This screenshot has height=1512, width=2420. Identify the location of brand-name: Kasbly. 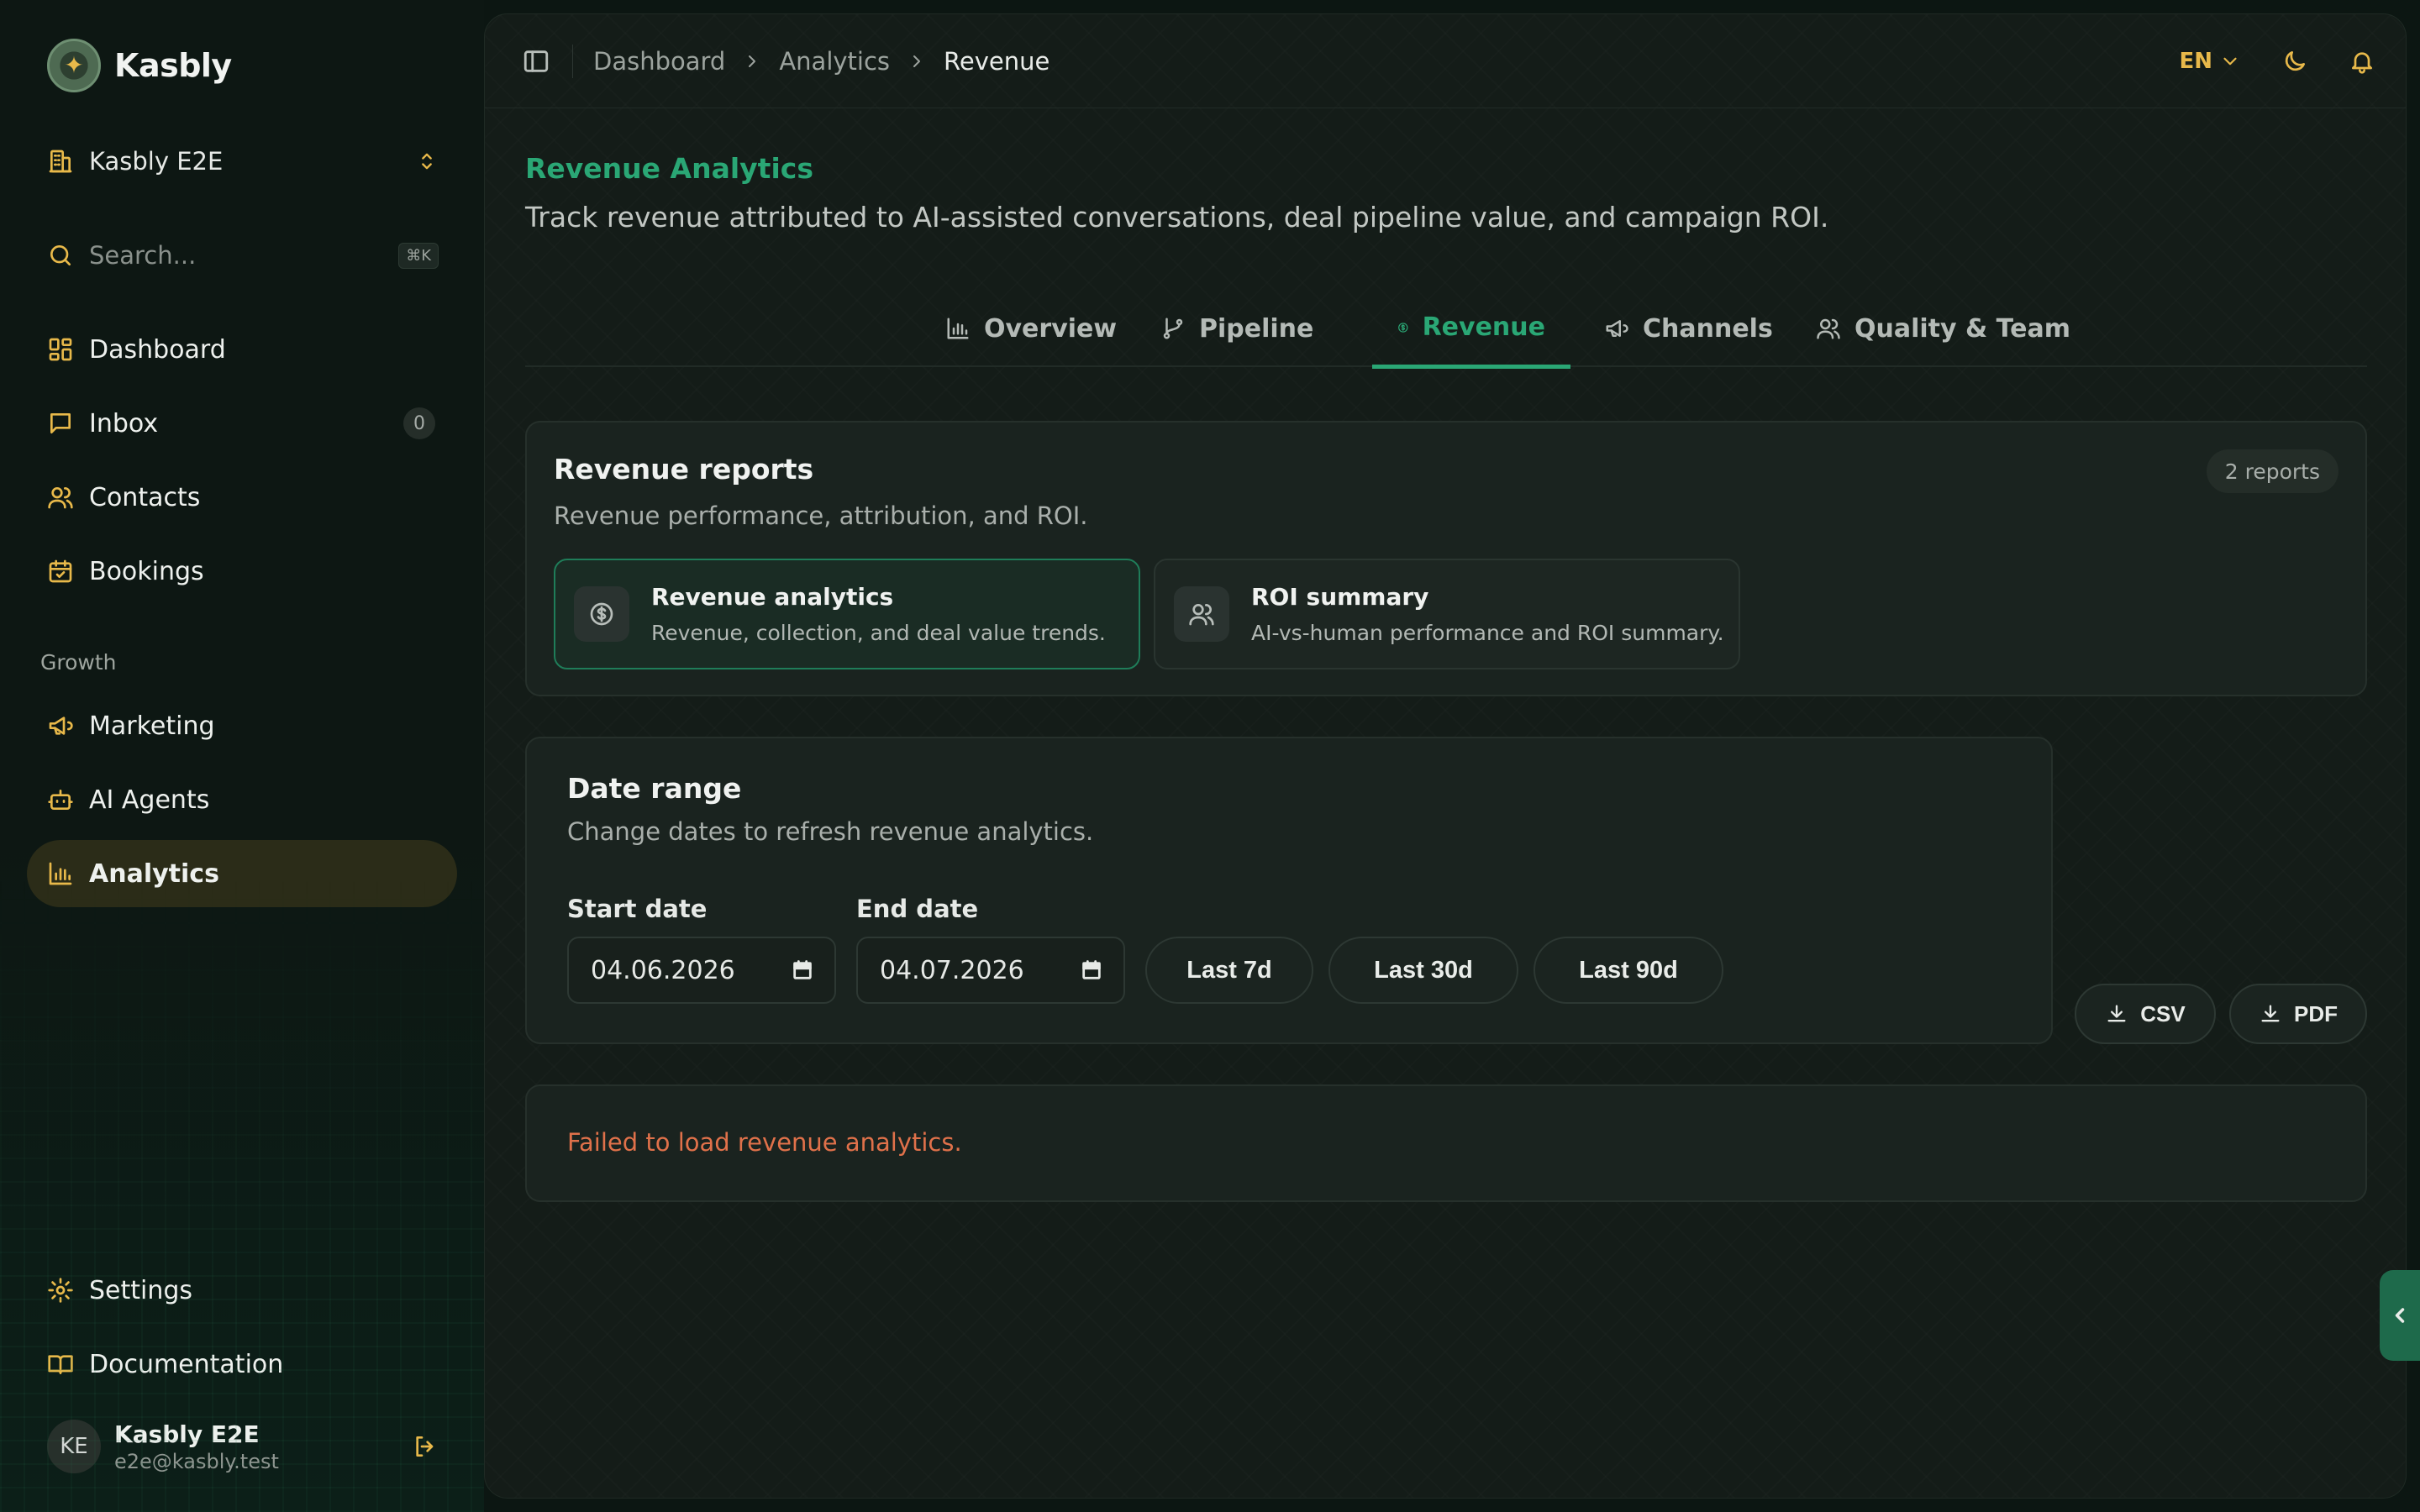
(173, 65).